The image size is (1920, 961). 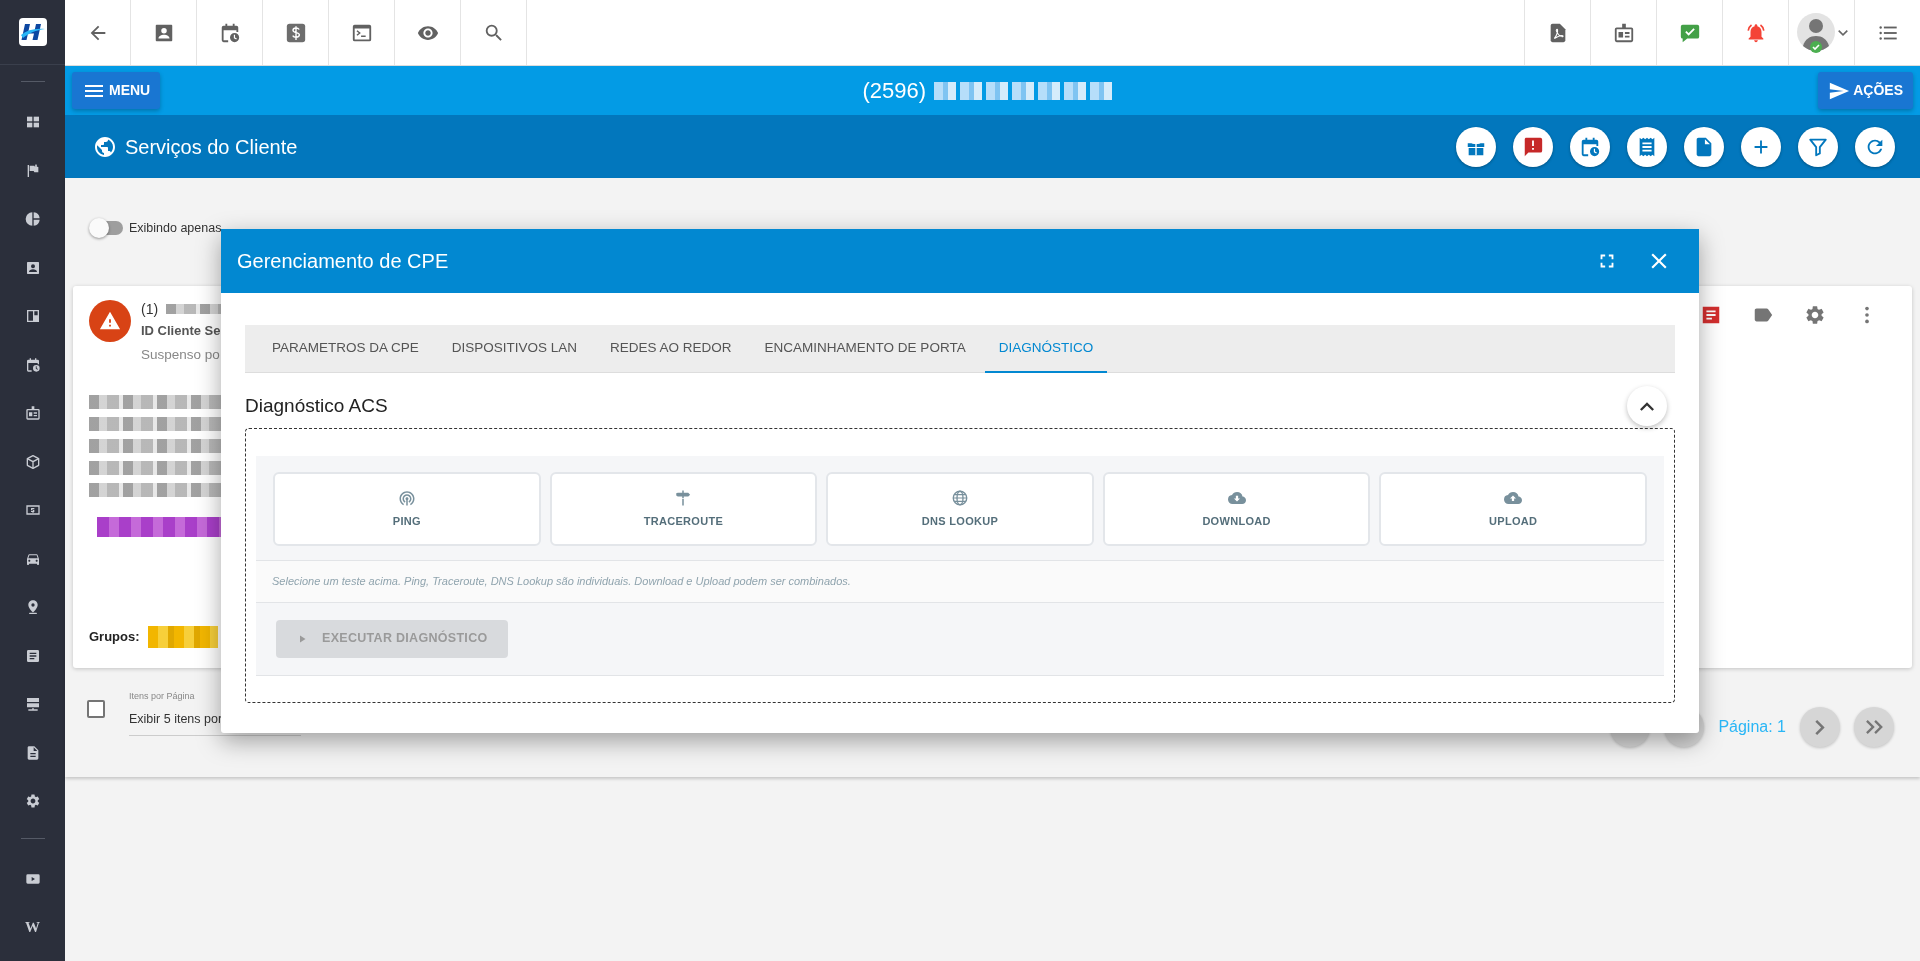 I want to click on bell-icon, so click(x=1755, y=32).